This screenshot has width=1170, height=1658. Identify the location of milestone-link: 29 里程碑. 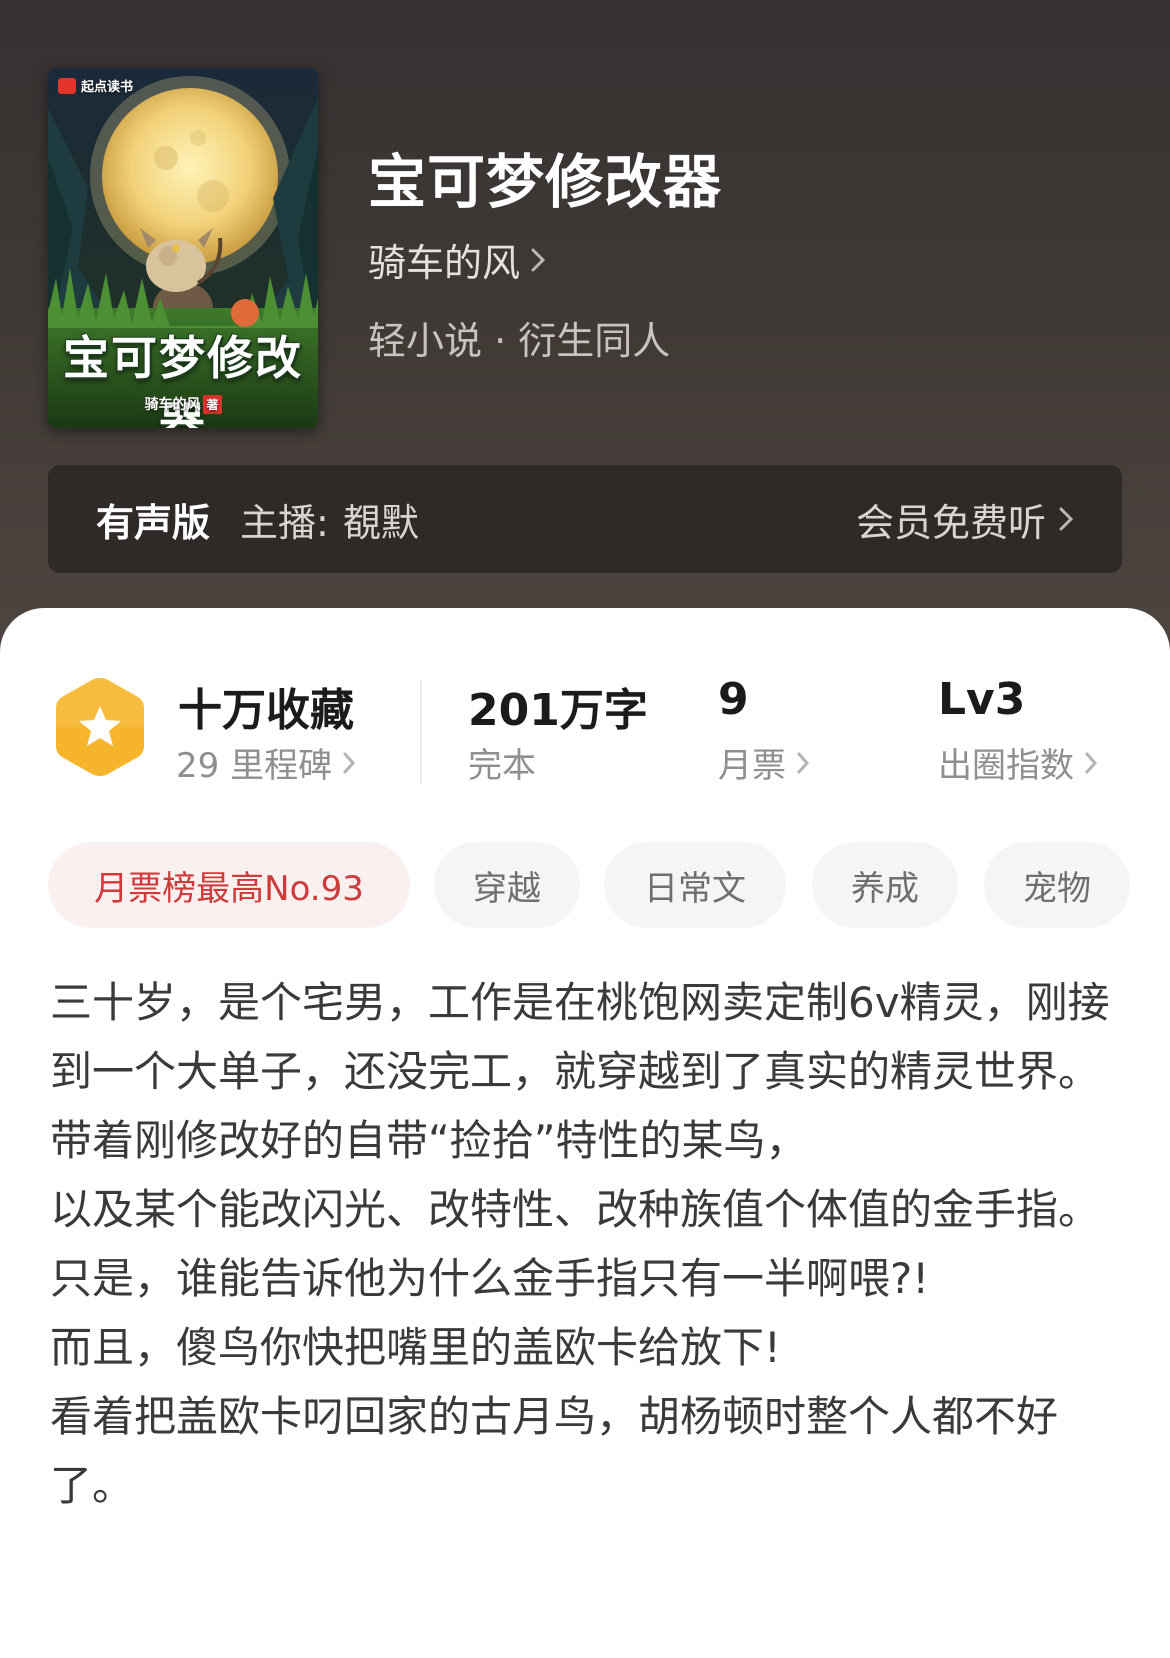
(266, 762).